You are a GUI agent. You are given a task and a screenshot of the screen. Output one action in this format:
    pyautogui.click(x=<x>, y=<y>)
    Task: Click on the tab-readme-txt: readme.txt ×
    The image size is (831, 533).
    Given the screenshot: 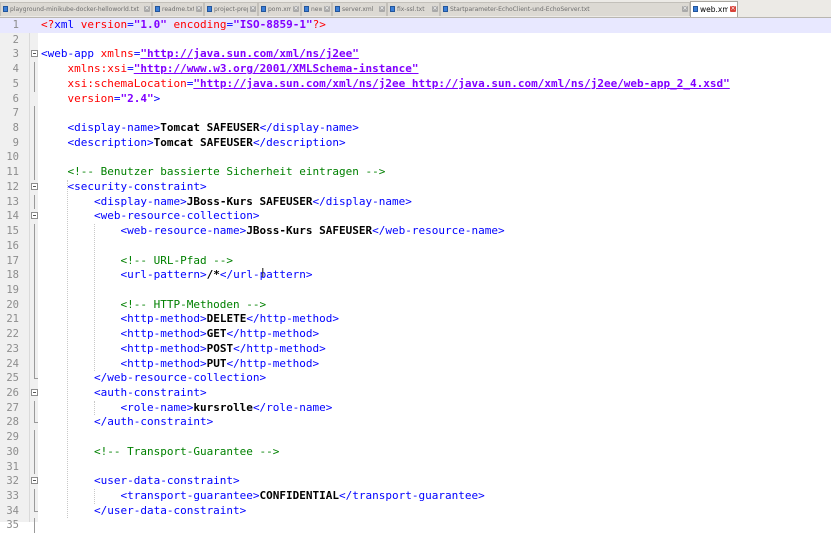 What is the action you would take?
    pyautogui.click(x=178, y=9)
    